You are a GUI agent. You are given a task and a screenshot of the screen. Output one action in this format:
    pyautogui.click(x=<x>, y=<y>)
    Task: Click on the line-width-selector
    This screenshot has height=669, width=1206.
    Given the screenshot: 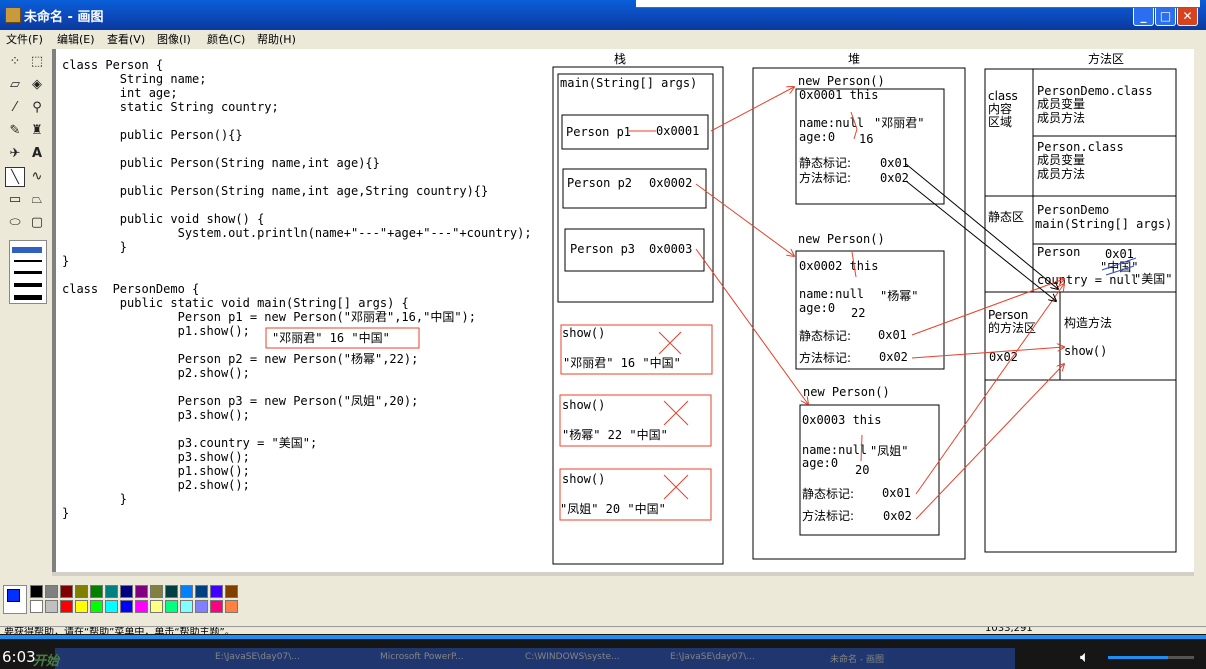 What is the action you would take?
    pyautogui.click(x=28, y=272)
    